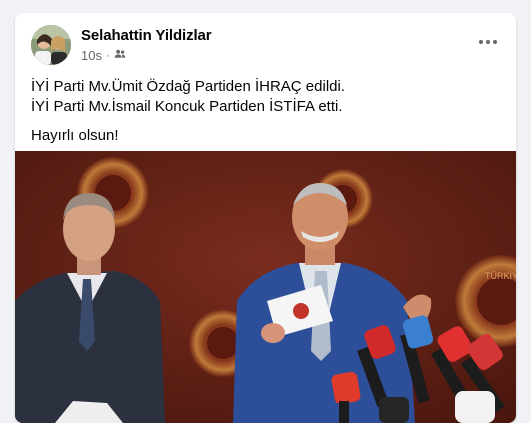 The image size is (531, 423). What do you see at coordinates (120, 55) in the screenshot?
I see `friends-icon` at bounding box center [120, 55].